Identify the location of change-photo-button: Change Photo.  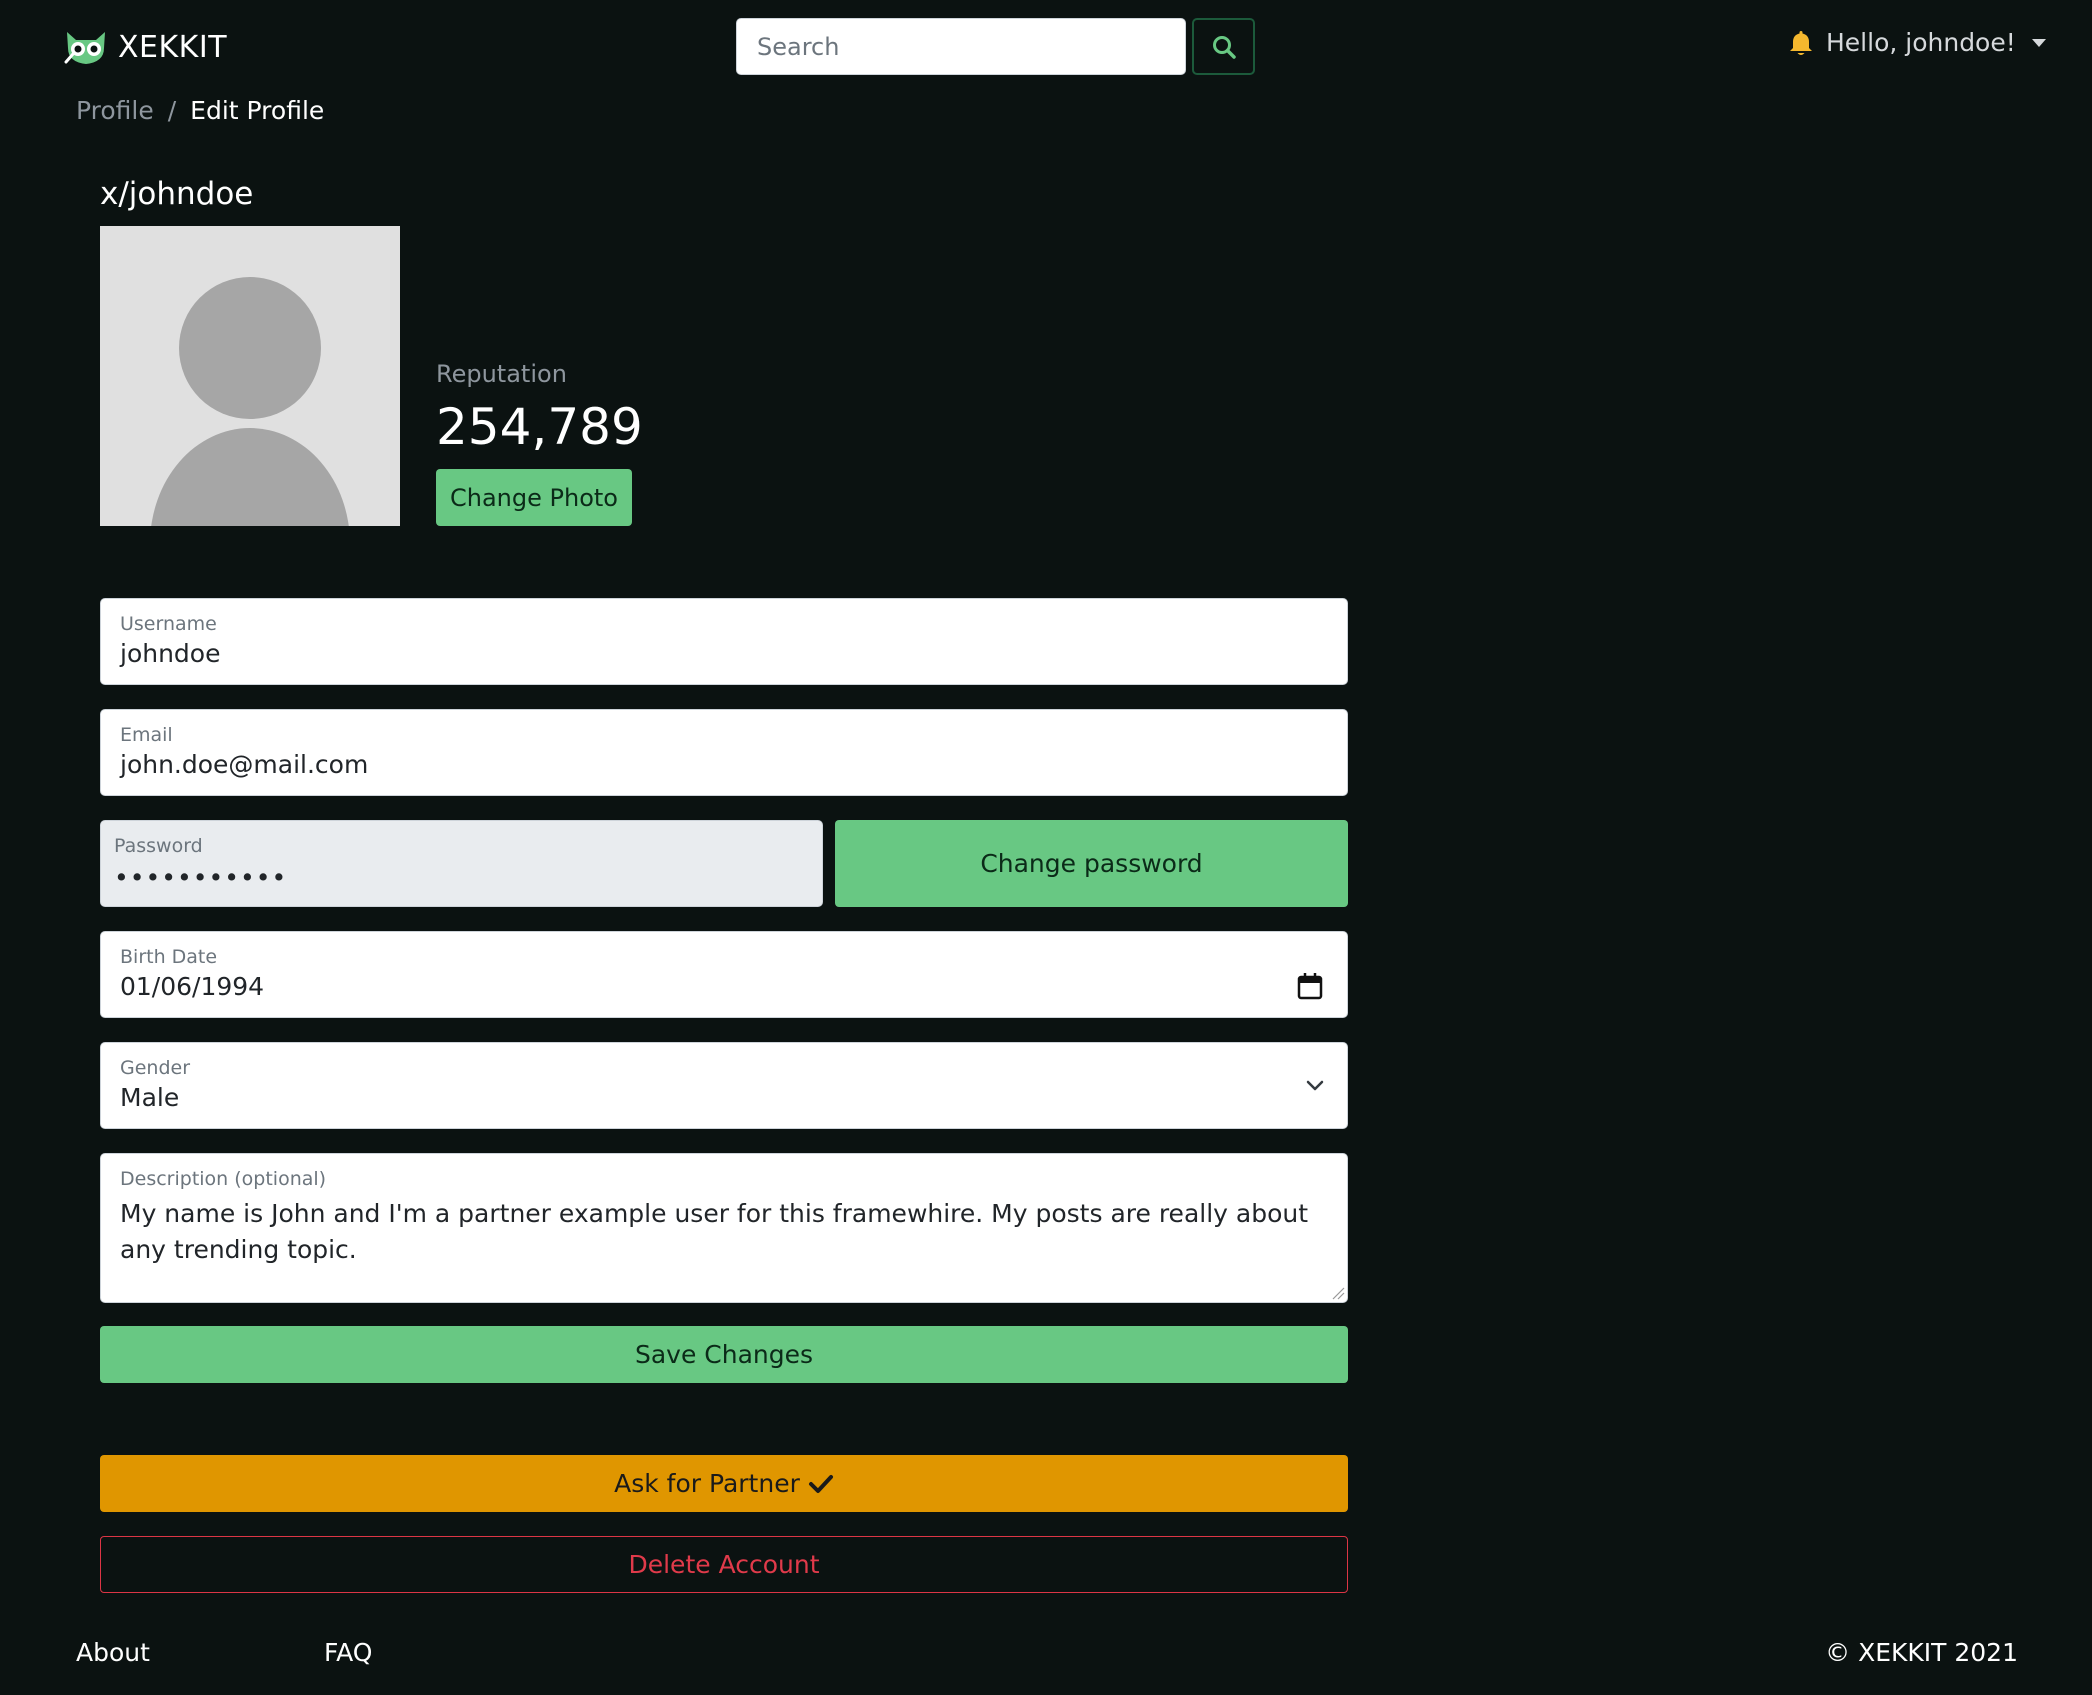
(534, 497).